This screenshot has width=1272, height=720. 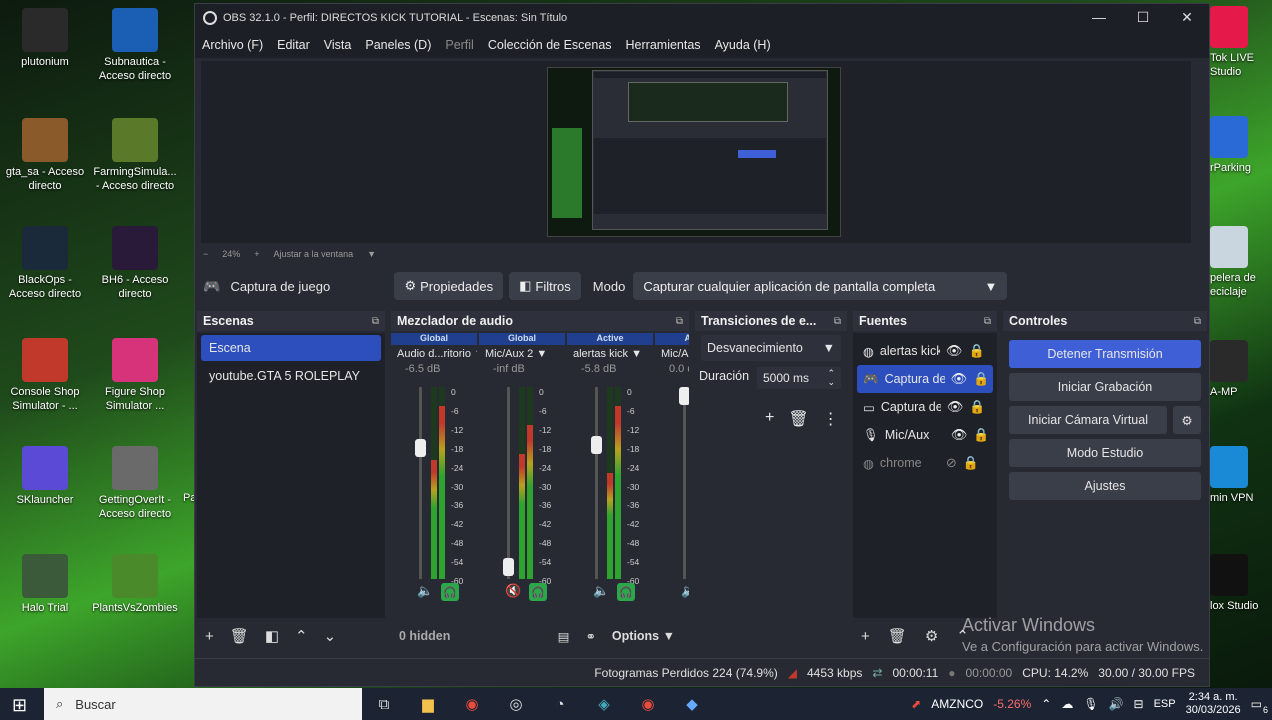 I want to click on studio-mode-button: Modo Estudio, so click(x=1105, y=453).